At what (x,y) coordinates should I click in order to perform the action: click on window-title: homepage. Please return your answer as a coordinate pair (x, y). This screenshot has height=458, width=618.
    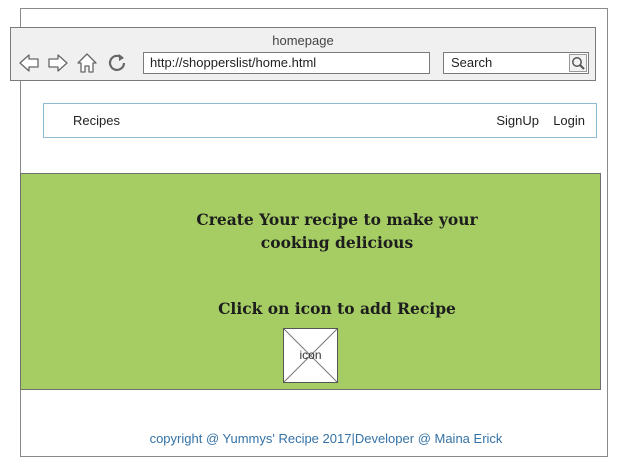
    Looking at the image, I should click on (303, 40).